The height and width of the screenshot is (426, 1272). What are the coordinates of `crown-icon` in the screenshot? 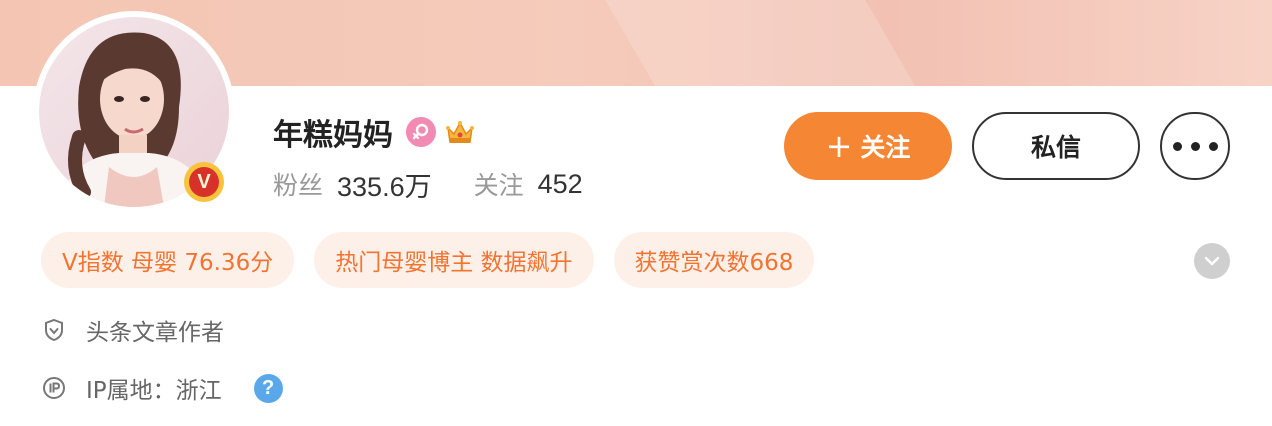 It's located at (460, 132).